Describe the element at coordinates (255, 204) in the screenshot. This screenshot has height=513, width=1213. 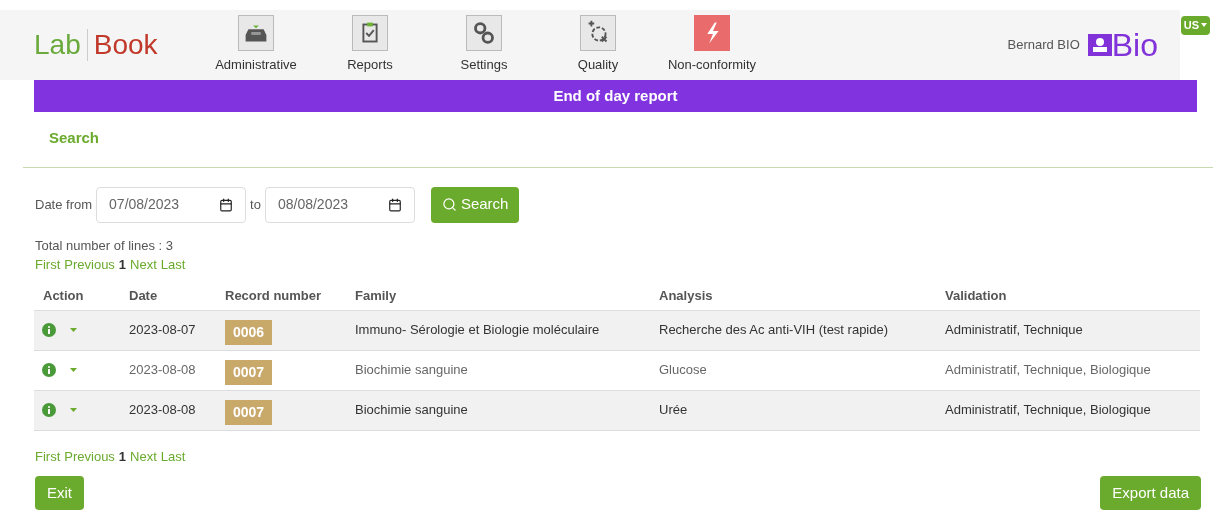
I see `date-to-label: to` at that location.